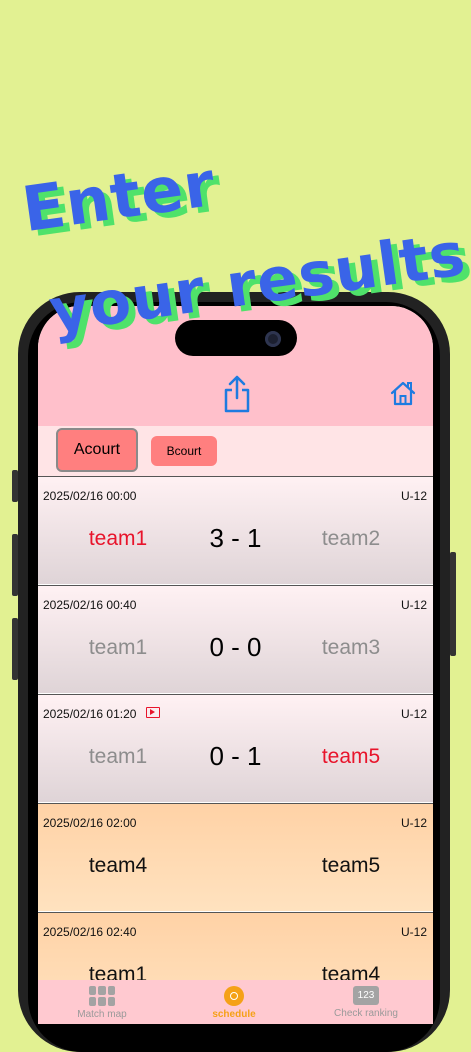  Describe the element at coordinates (351, 647) in the screenshot. I see `away-team: team3` at that location.